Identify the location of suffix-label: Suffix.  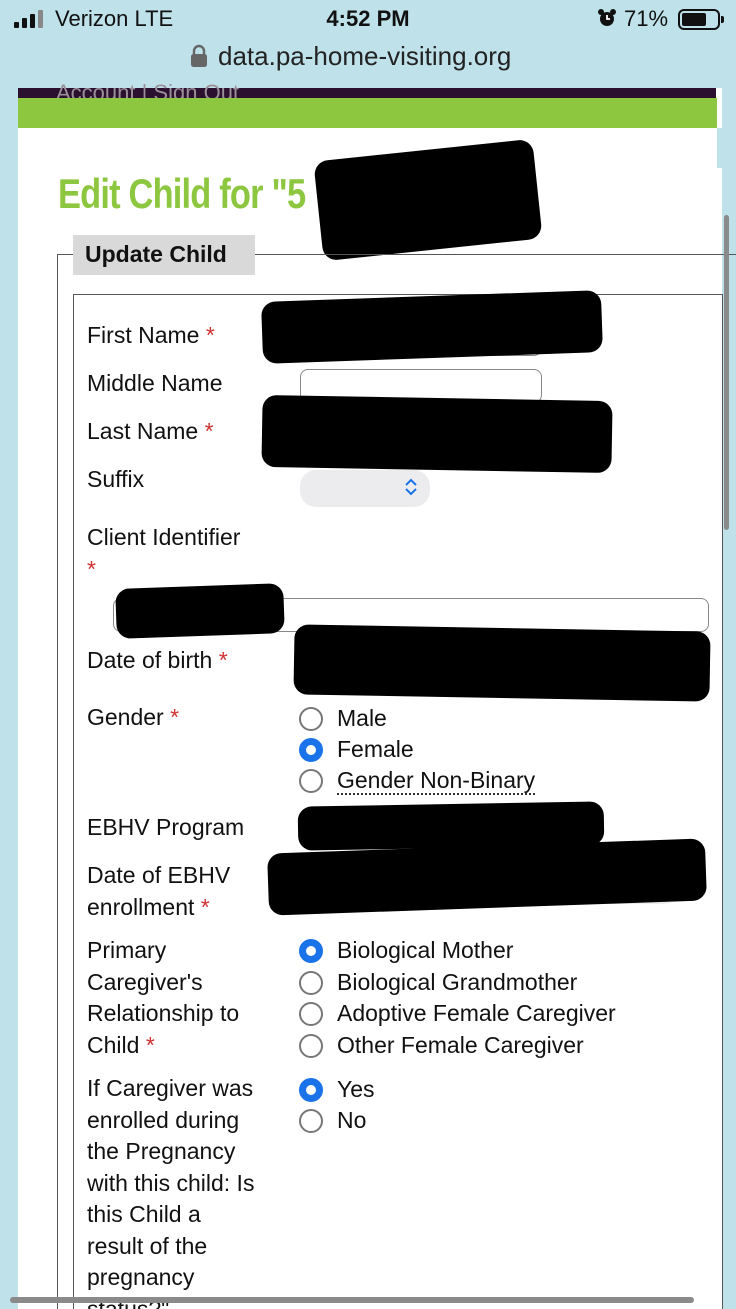
(116, 479).